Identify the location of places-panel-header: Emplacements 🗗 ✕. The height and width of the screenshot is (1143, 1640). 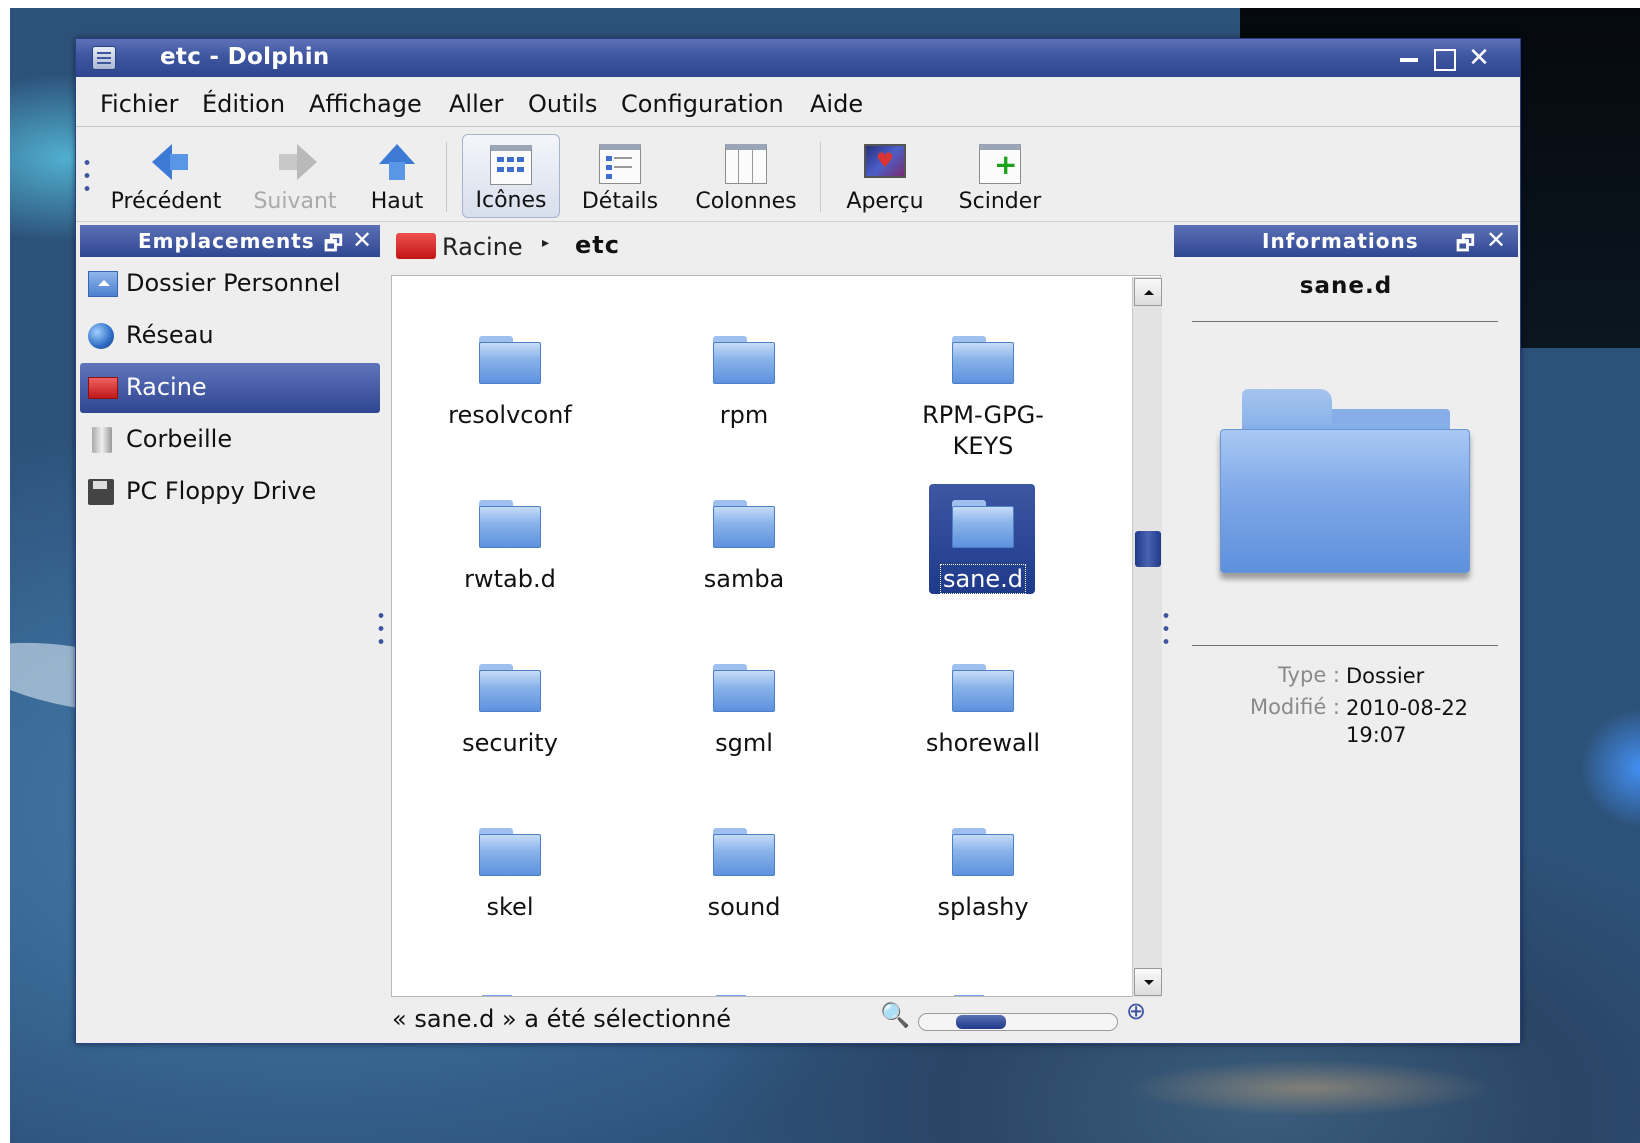
(230, 241).